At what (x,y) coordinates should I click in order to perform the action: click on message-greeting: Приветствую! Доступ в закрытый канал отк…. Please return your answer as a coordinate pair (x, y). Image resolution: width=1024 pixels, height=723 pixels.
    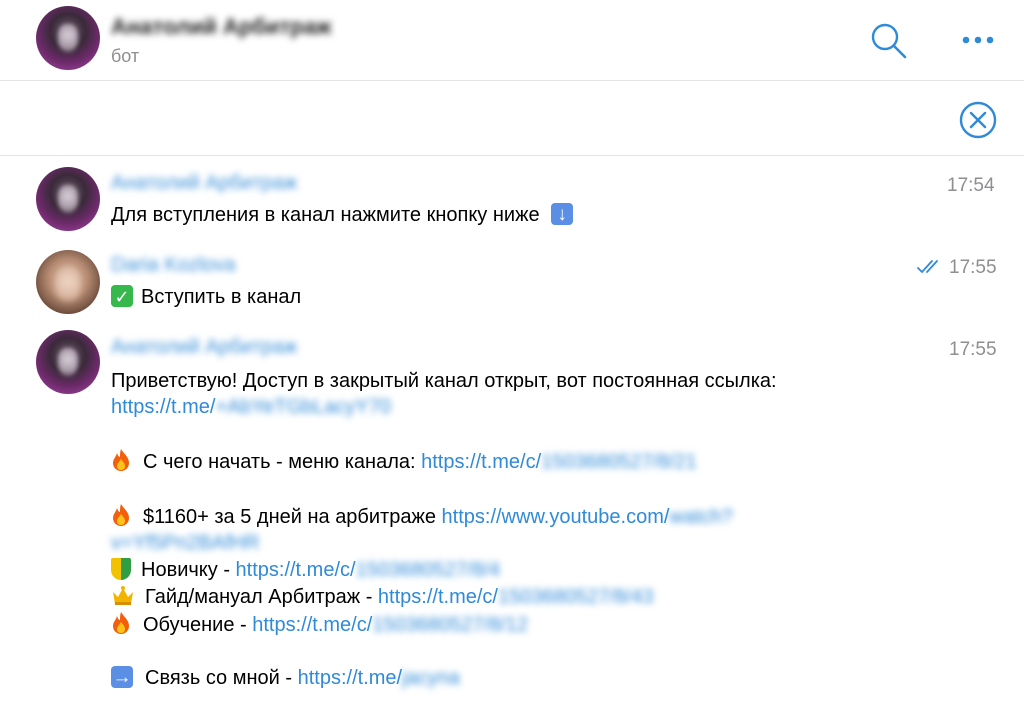
    Looking at the image, I should click on (444, 381).